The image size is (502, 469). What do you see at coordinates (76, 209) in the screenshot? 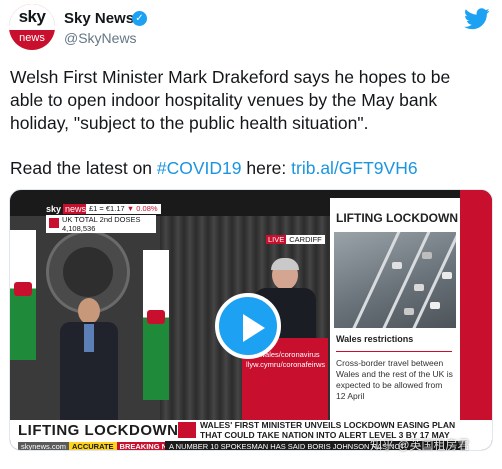
I see `sky-logo-news: news` at bounding box center [76, 209].